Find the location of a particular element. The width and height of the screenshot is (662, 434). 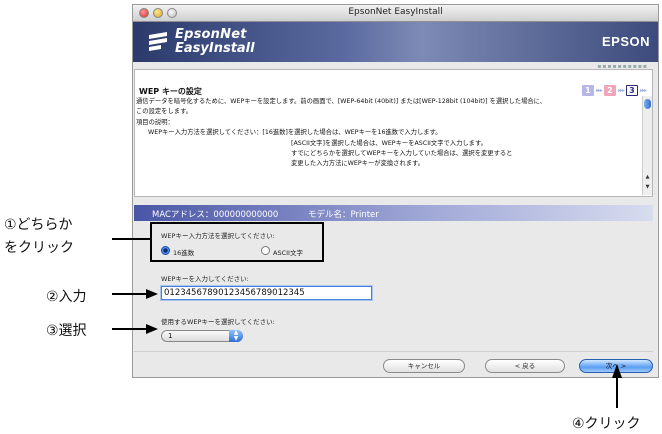

cancel-button: キャンセル is located at coordinates (424, 366).